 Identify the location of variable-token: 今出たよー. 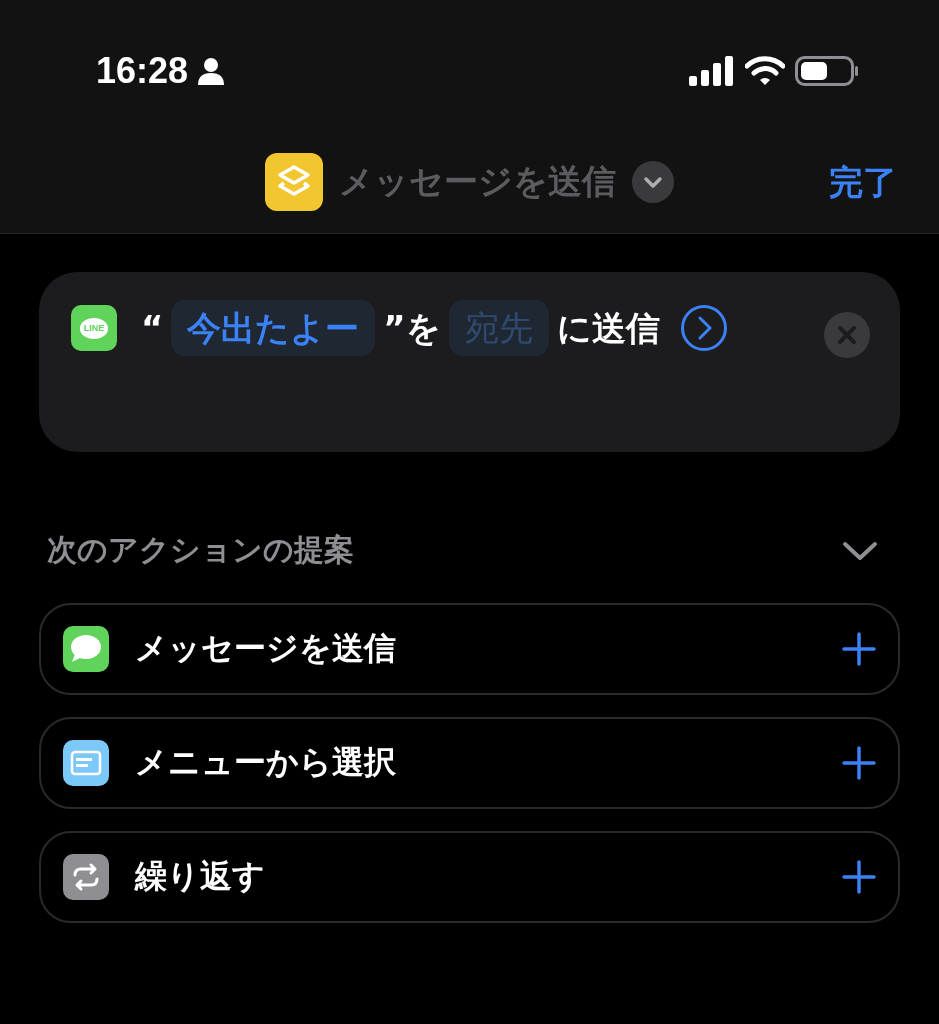
(273, 328).